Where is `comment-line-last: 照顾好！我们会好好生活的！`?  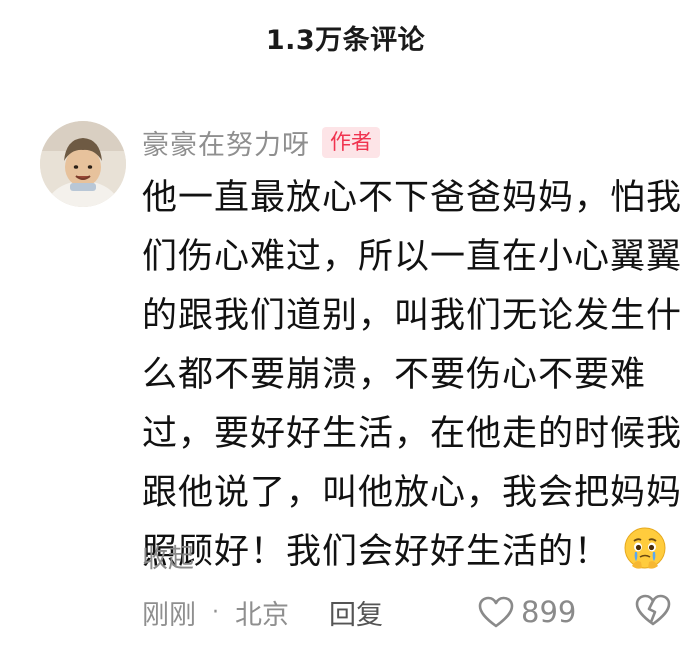 comment-line-last: 照顾好！我们会好好生活的！ is located at coordinates (407, 552).